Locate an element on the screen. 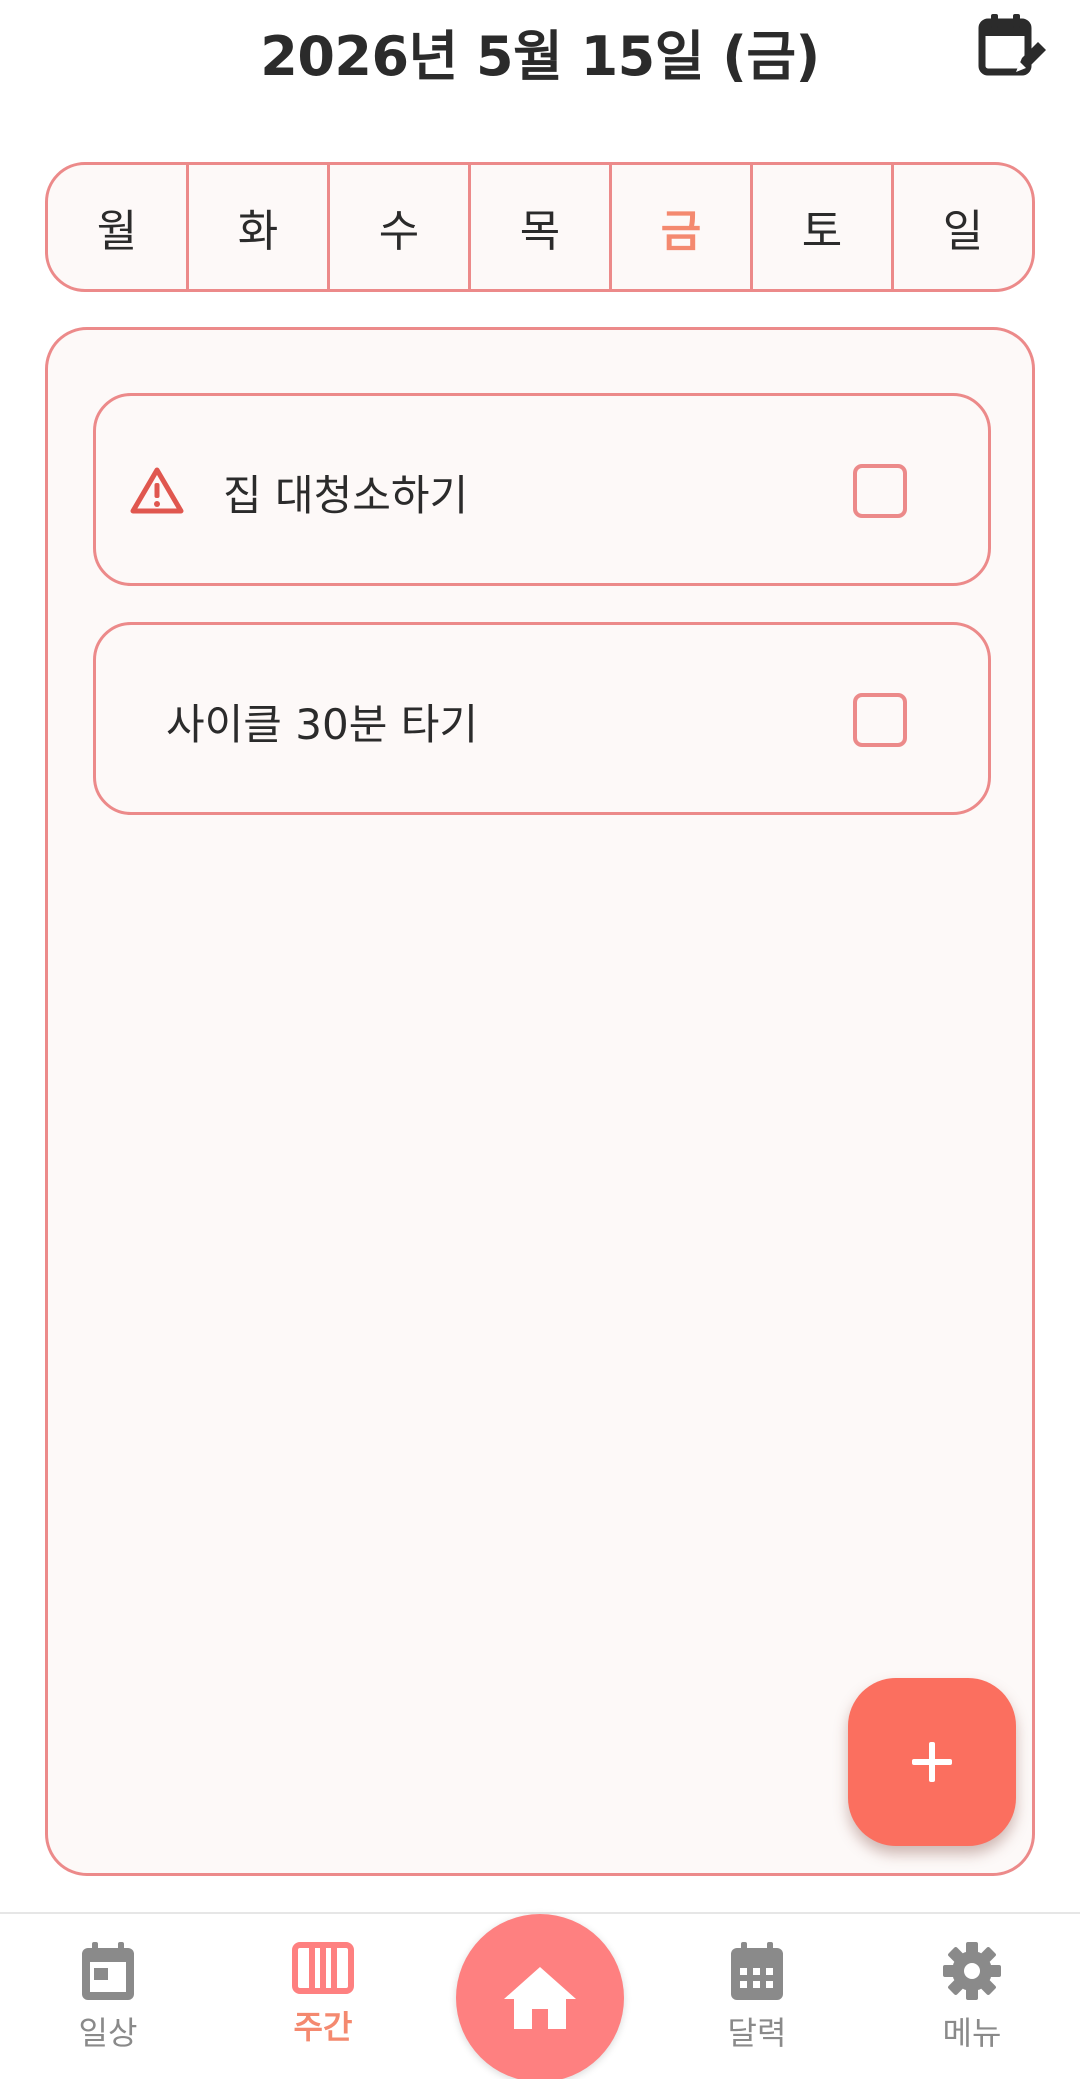 The image size is (1080, 2079). task-item: 사이클 30분 타기 is located at coordinates (542, 718).